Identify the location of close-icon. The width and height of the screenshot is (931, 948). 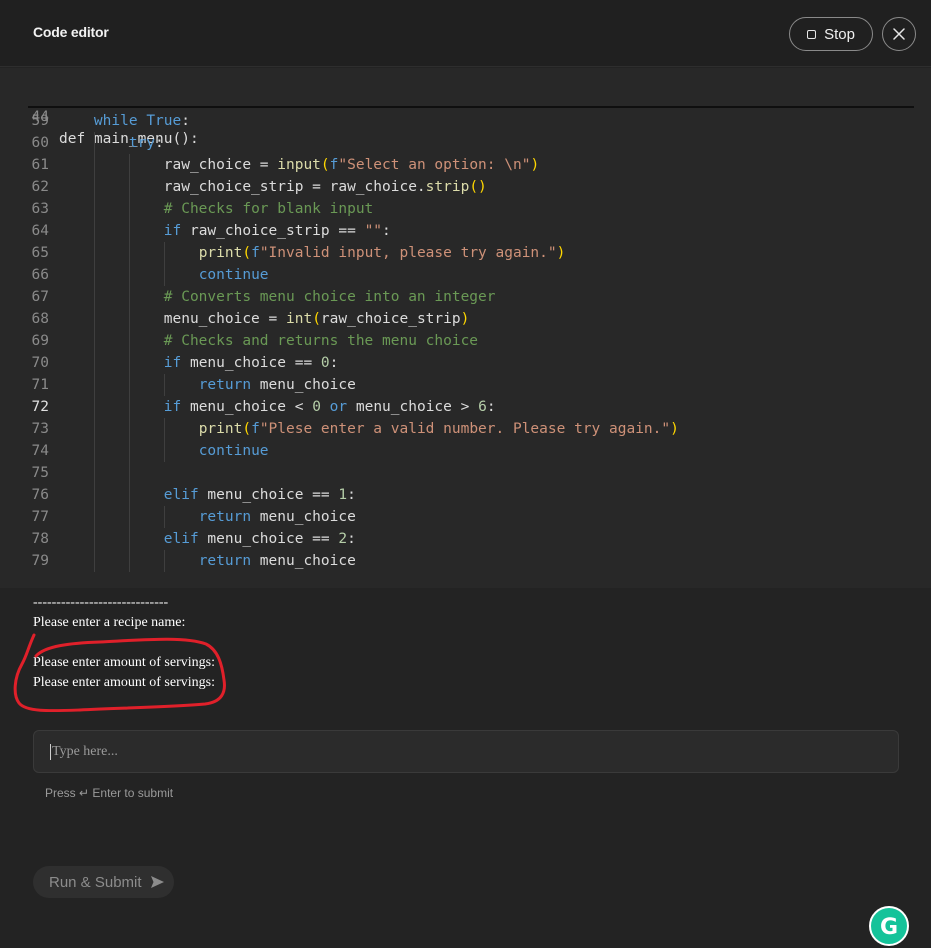
(899, 34).